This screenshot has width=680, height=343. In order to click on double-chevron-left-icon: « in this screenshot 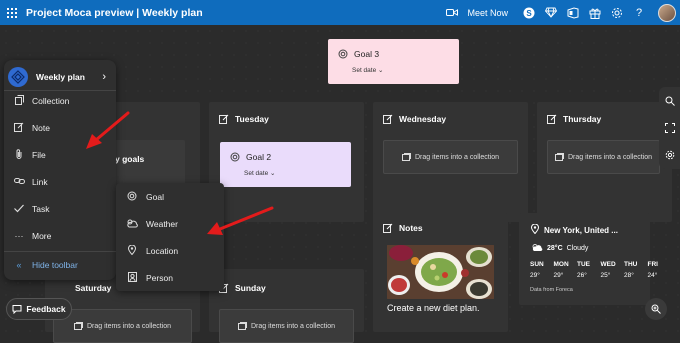, I will do `click(19, 265)`.